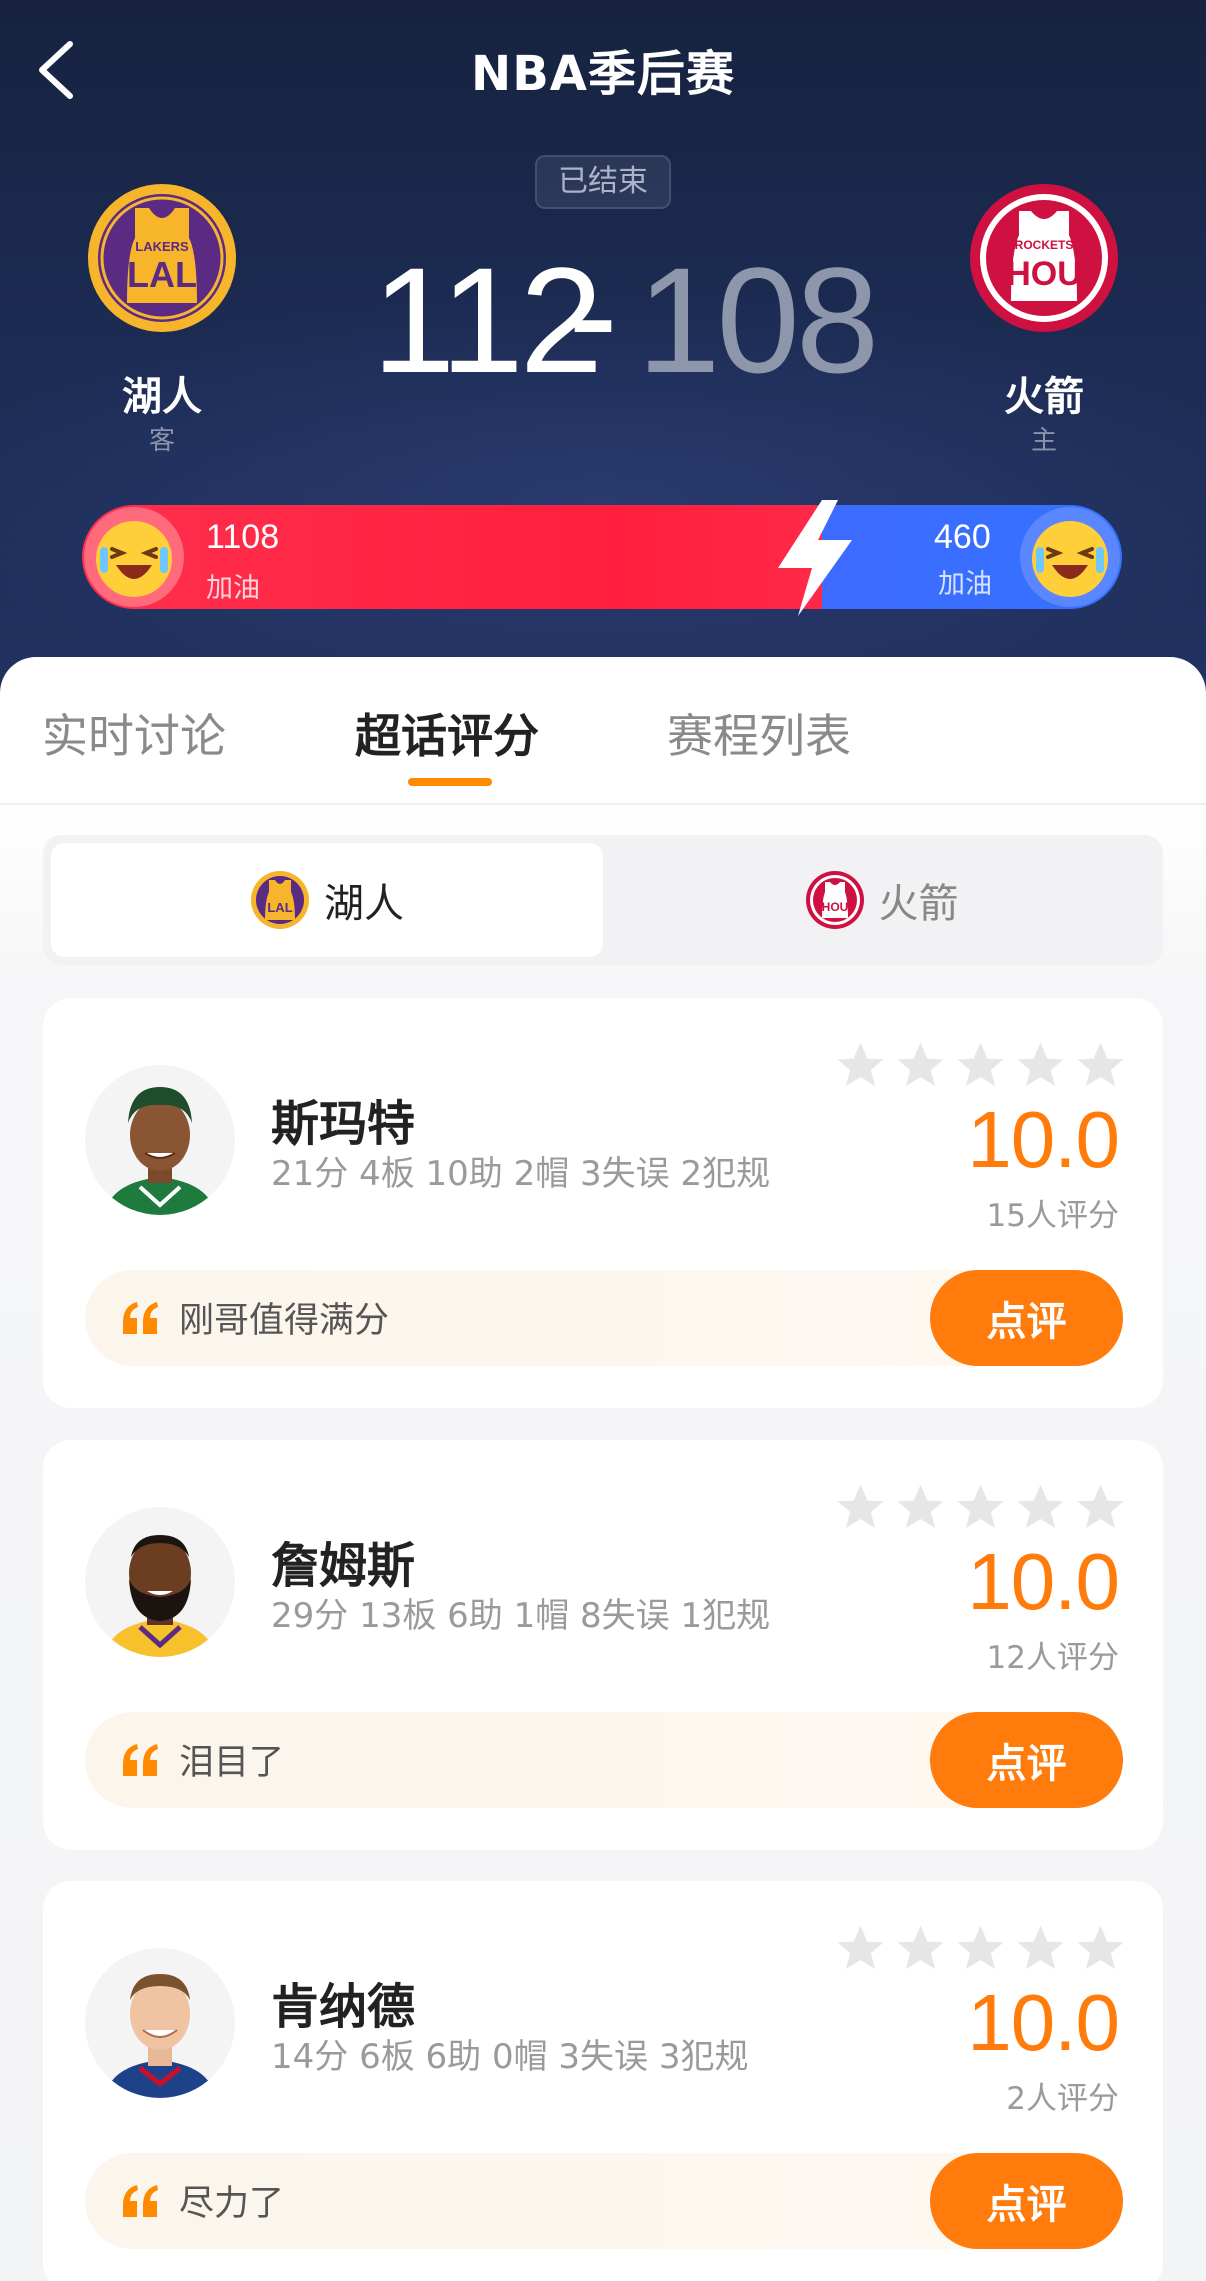 The image size is (1206, 2281). I want to click on svg-text: ROCKETS, so click(1044, 245).